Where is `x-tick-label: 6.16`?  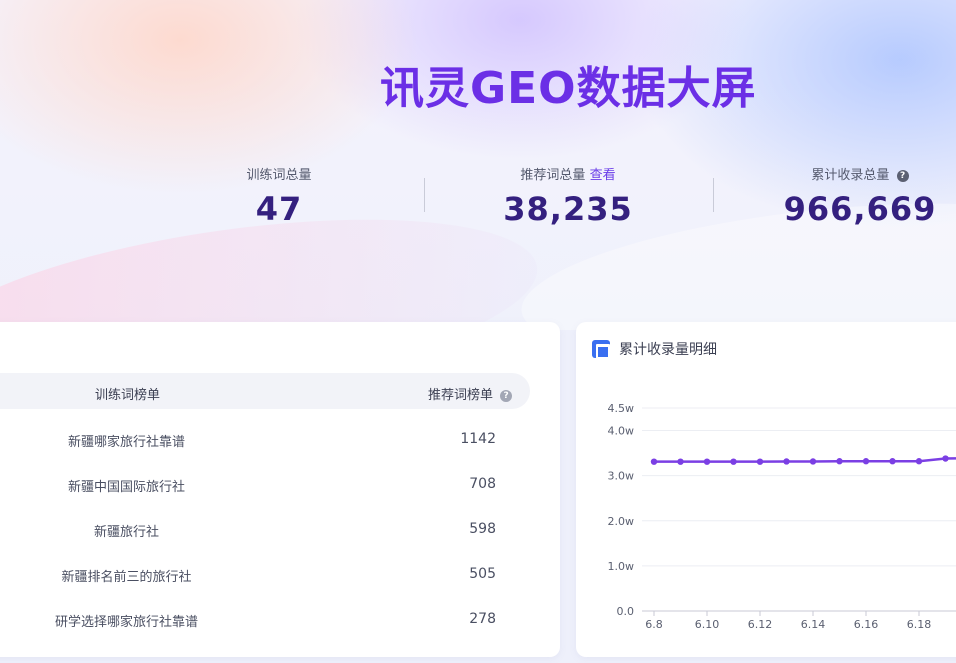
x-tick-label: 6.16 is located at coordinates (866, 624).